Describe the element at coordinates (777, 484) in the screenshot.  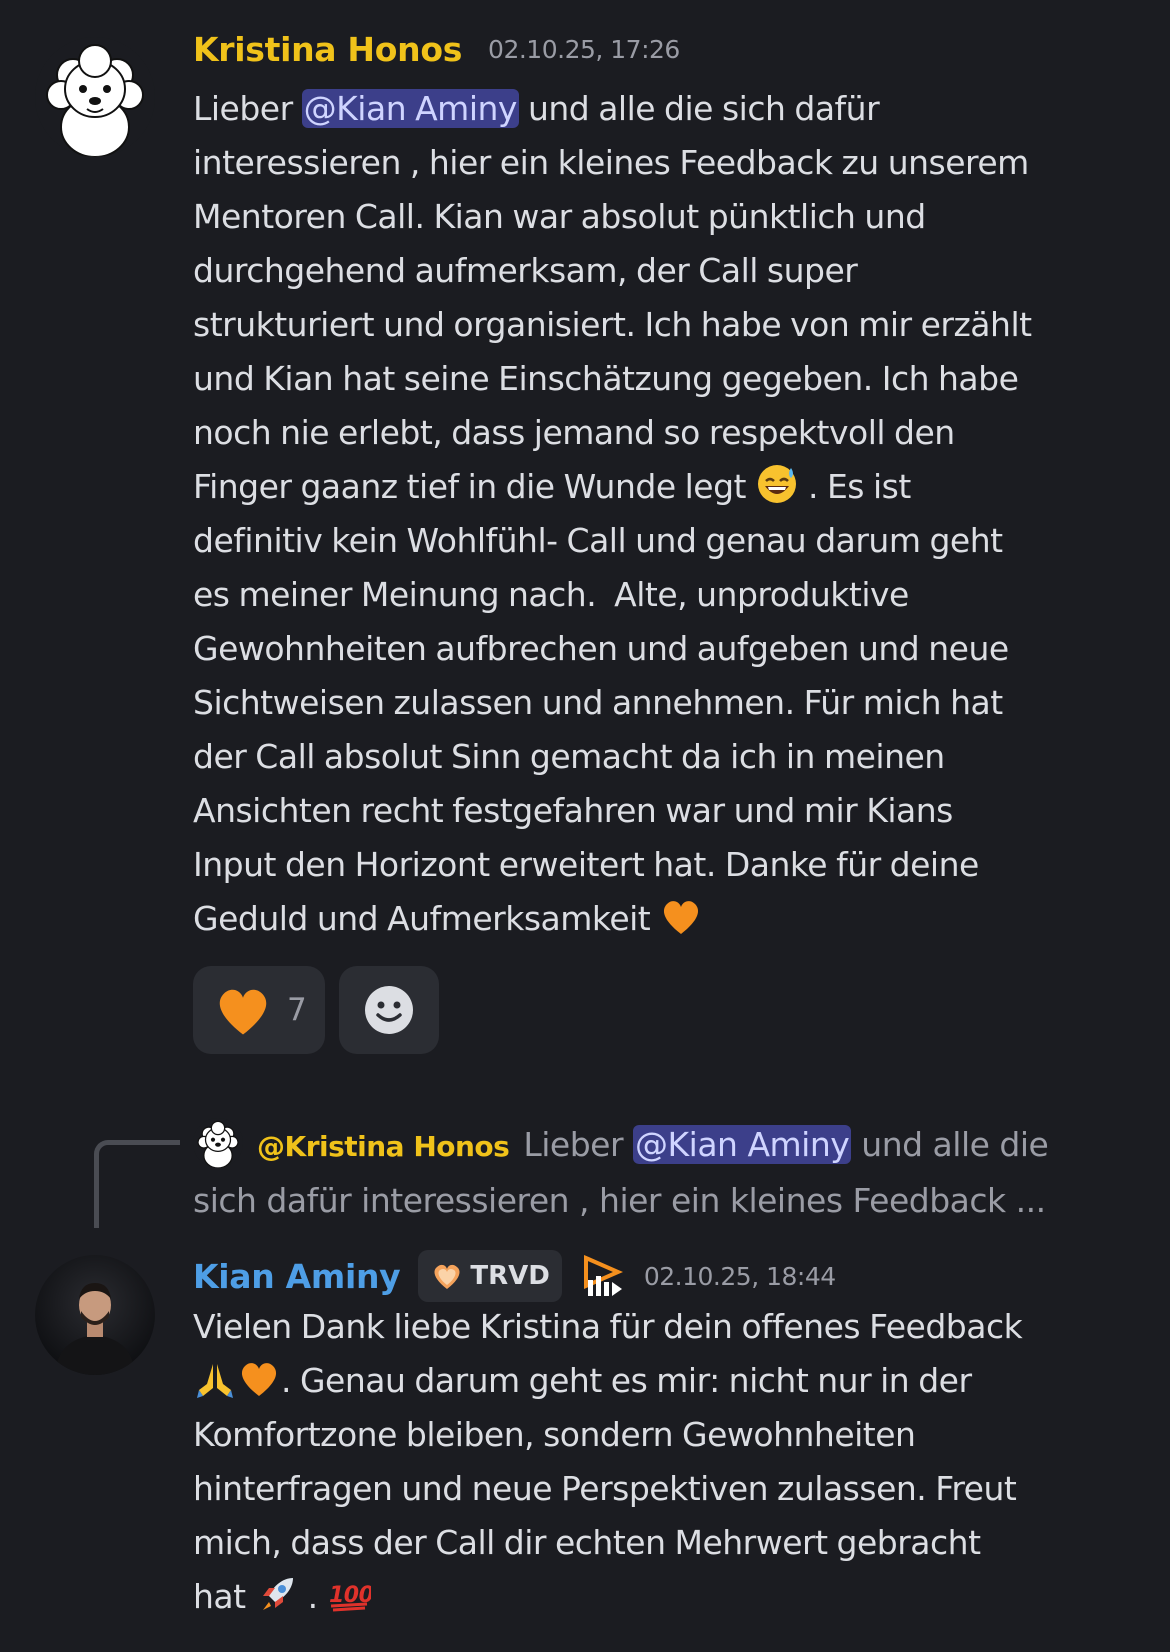
I see `sweat-smile-emoji-icon` at that location.